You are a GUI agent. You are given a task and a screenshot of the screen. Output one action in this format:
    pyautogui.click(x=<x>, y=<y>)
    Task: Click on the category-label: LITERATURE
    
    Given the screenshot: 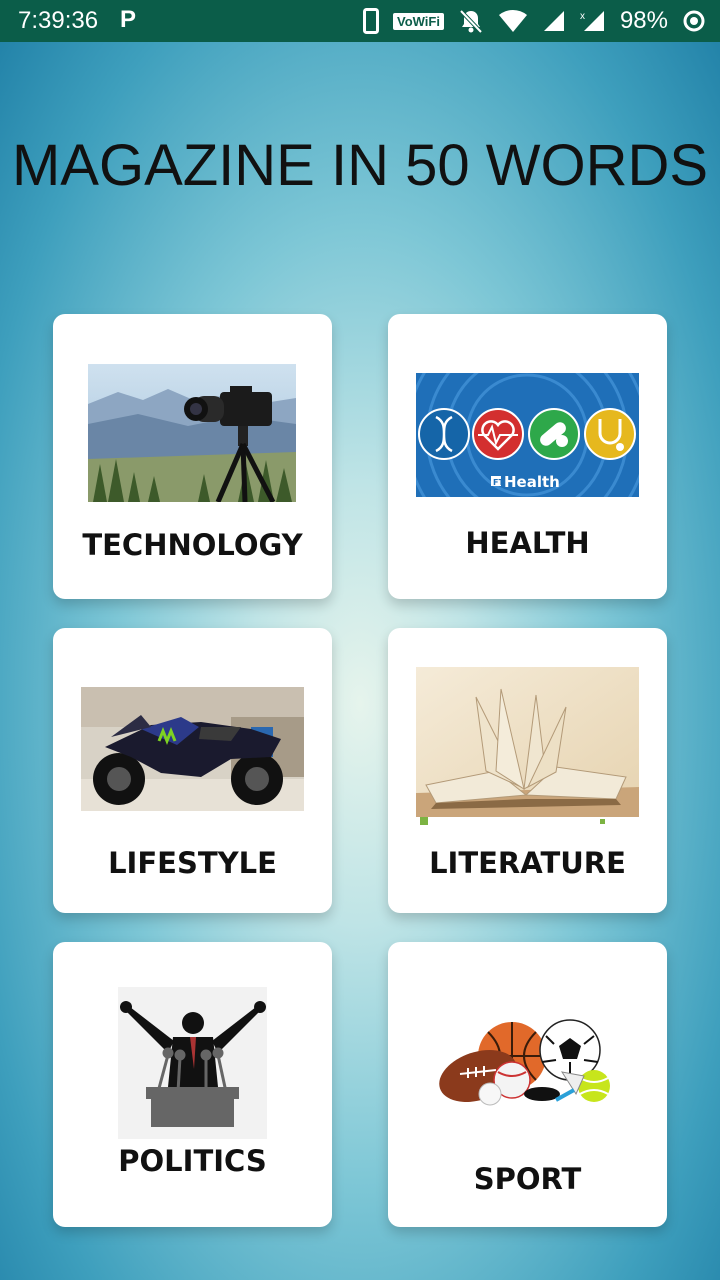 What is the action you would take?
    pyautogui.click(x=527, y=863)
    